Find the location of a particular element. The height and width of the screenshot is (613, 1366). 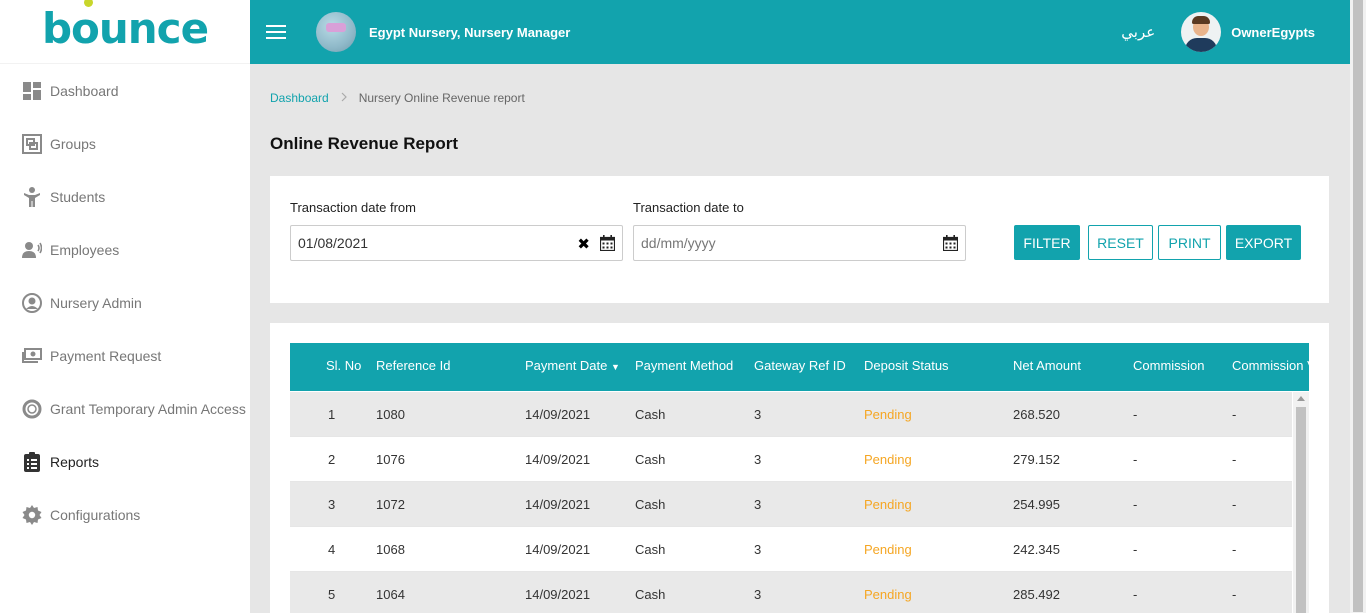

column-header: Reference Id is located at coordinates (413, 365).